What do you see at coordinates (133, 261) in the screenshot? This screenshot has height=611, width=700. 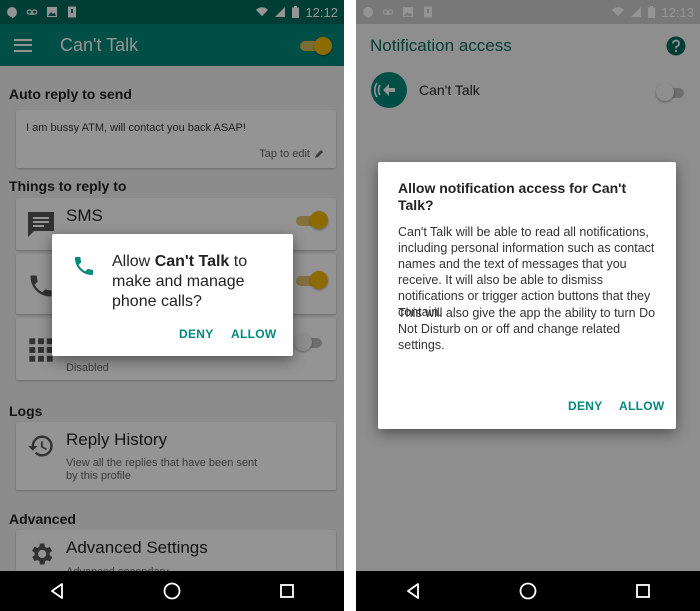 I see `dialog-prefix: Allow` at bounding box center [133, 261].